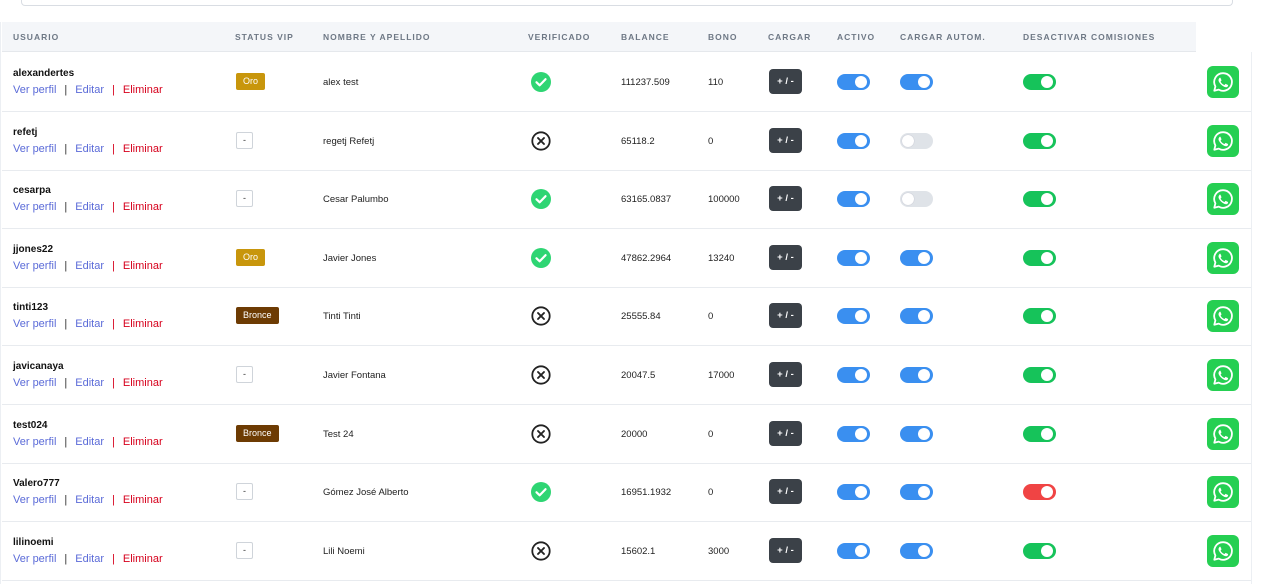 The height and width of the screenshot is (584, 1272). I want to click on full-name: regetj Refetj, so click(349, 141).